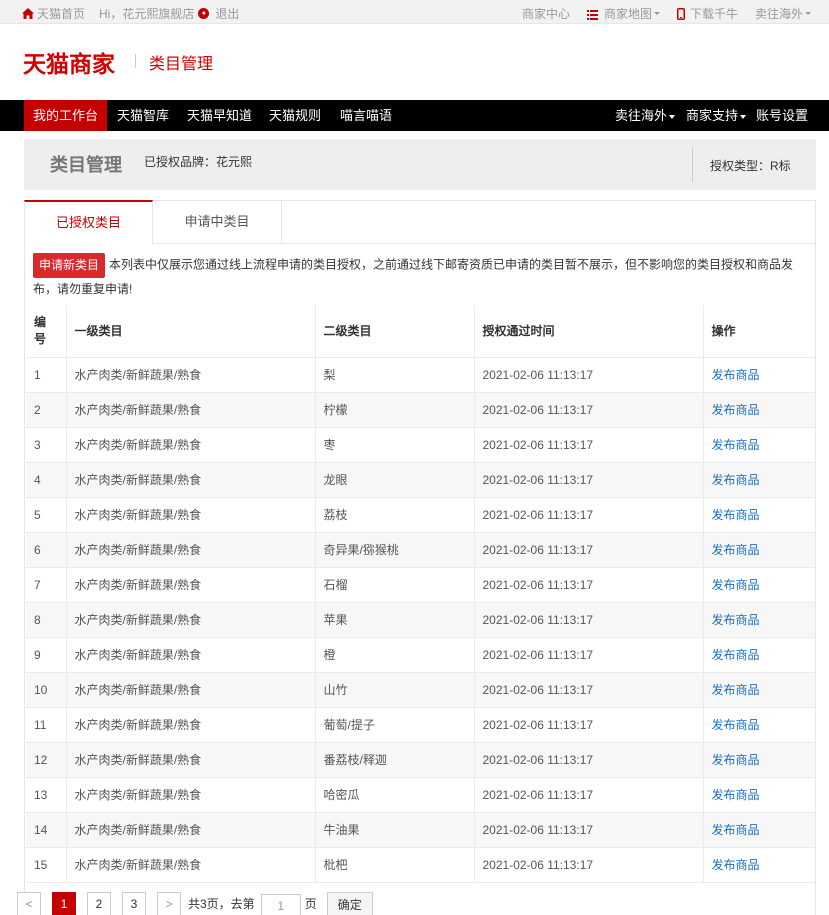 The image size is (829, 915). Describe the element at coordinates (46, 585) in the screenshot. I see `row-number: 7` at that location.